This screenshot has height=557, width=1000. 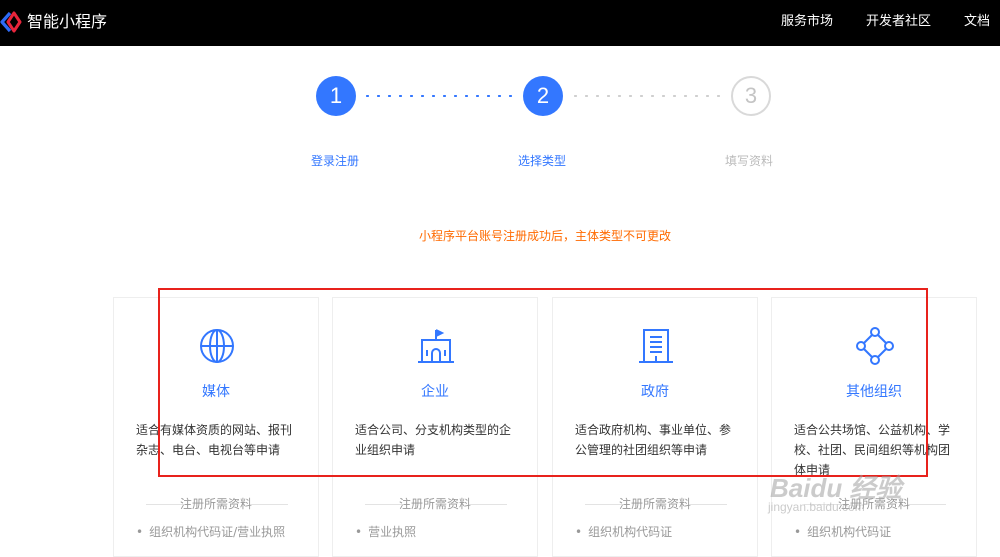 What do you see at coordinates (385, 532) in the screenshot?
I see `requirement-item: 营业执照` at bounding box center [385, 532].